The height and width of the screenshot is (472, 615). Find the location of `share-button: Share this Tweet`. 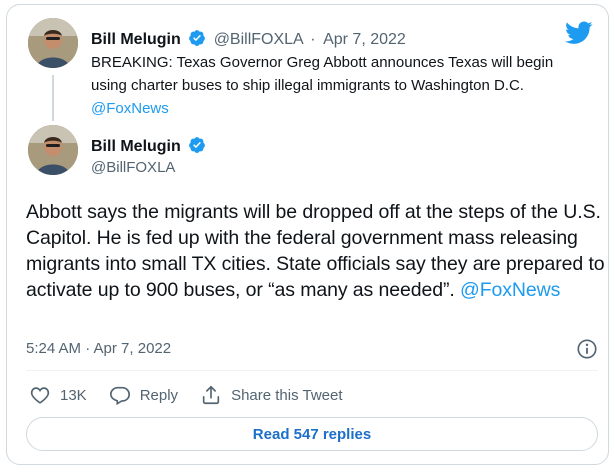

share-button: Share this Tweet is located at coordinates (271, 395).